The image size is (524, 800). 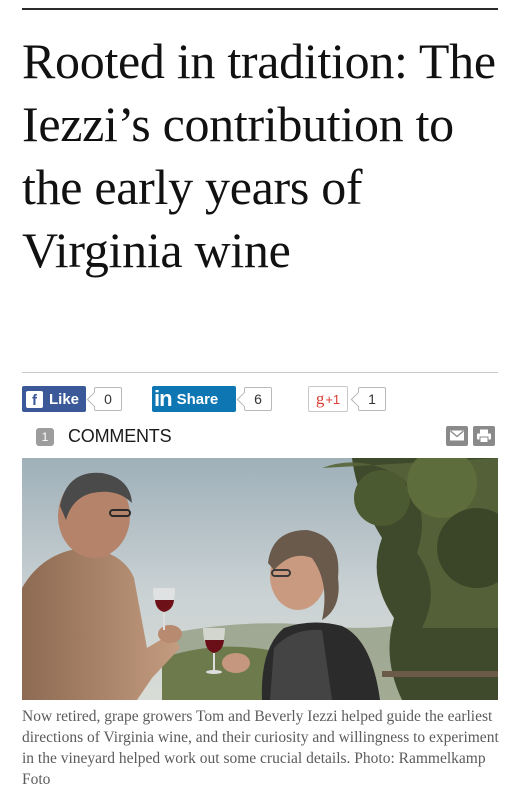 I want to click on linkedin-share-count: 6, so click(x=258, y=399).